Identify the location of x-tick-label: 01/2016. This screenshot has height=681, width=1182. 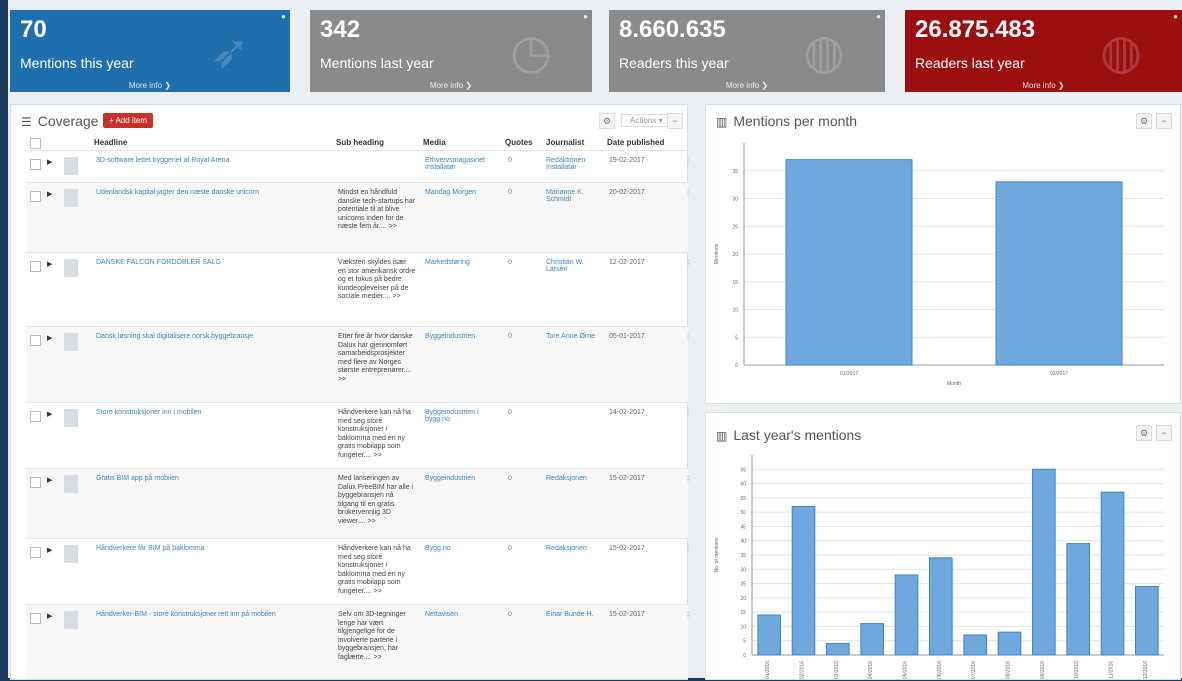
(768, 670).